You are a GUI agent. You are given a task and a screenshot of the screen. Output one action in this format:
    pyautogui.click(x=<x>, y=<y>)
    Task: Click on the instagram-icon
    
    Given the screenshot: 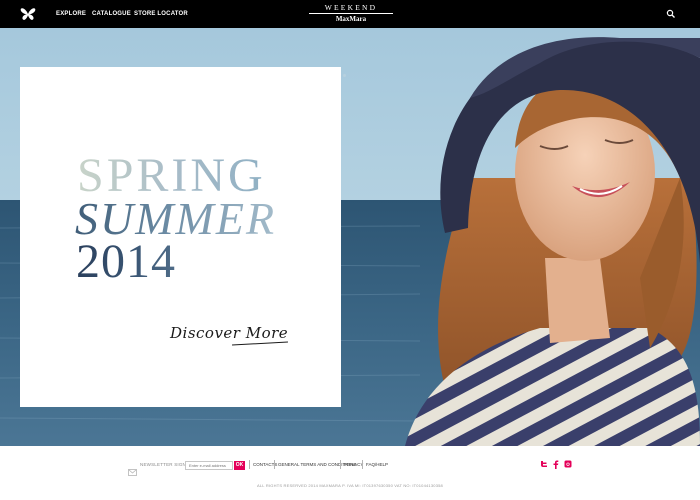 What is the action you would take?
    pyautogui.click(x=568, y=464)
    